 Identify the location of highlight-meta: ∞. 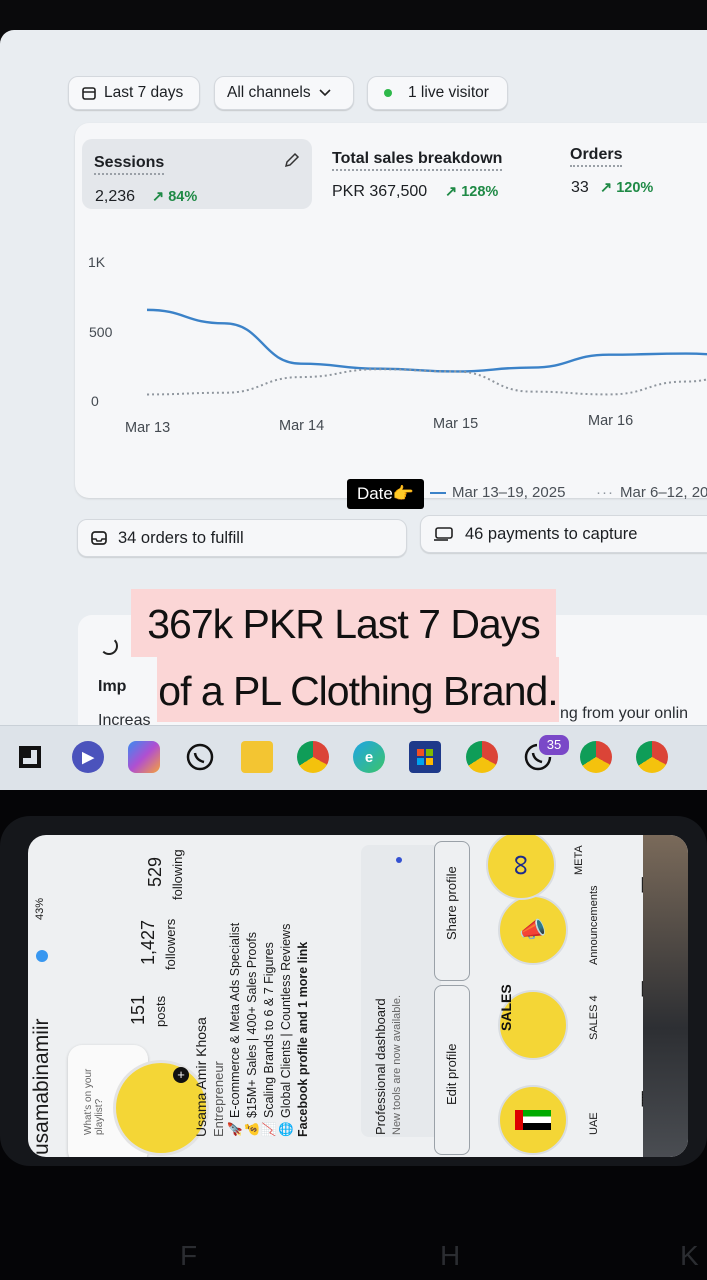
(521, 867).